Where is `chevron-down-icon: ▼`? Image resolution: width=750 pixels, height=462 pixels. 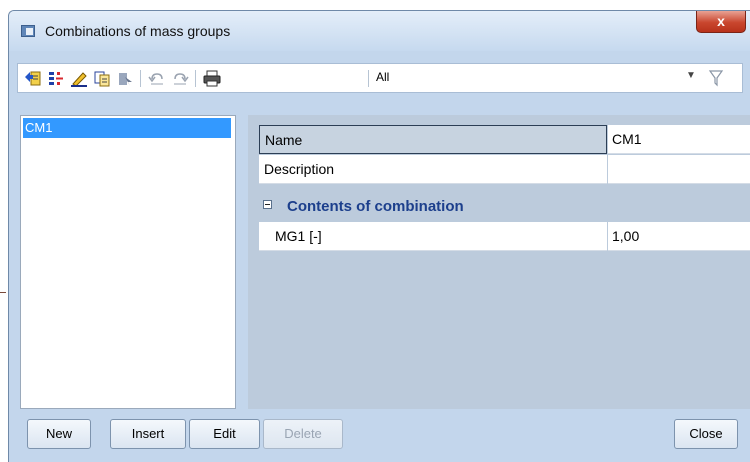 chevron-down-icon: ▼ is located at coordinates (691, 75).